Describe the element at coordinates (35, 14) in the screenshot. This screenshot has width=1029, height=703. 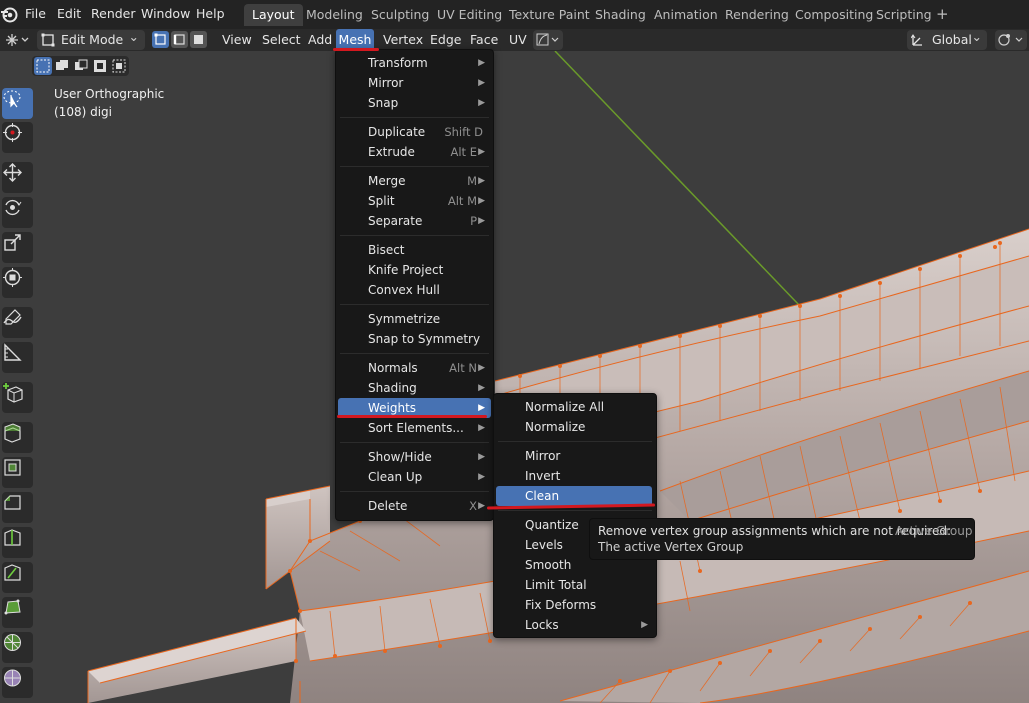
I see `menu-file: File` at that location.